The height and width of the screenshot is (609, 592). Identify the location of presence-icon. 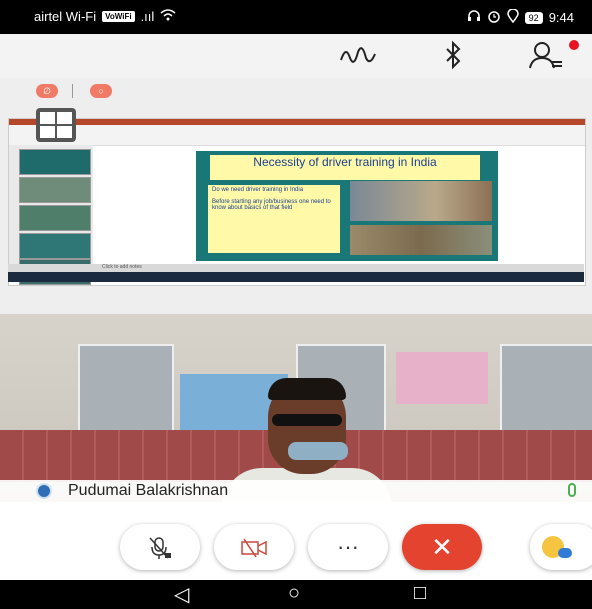
(44, 491).